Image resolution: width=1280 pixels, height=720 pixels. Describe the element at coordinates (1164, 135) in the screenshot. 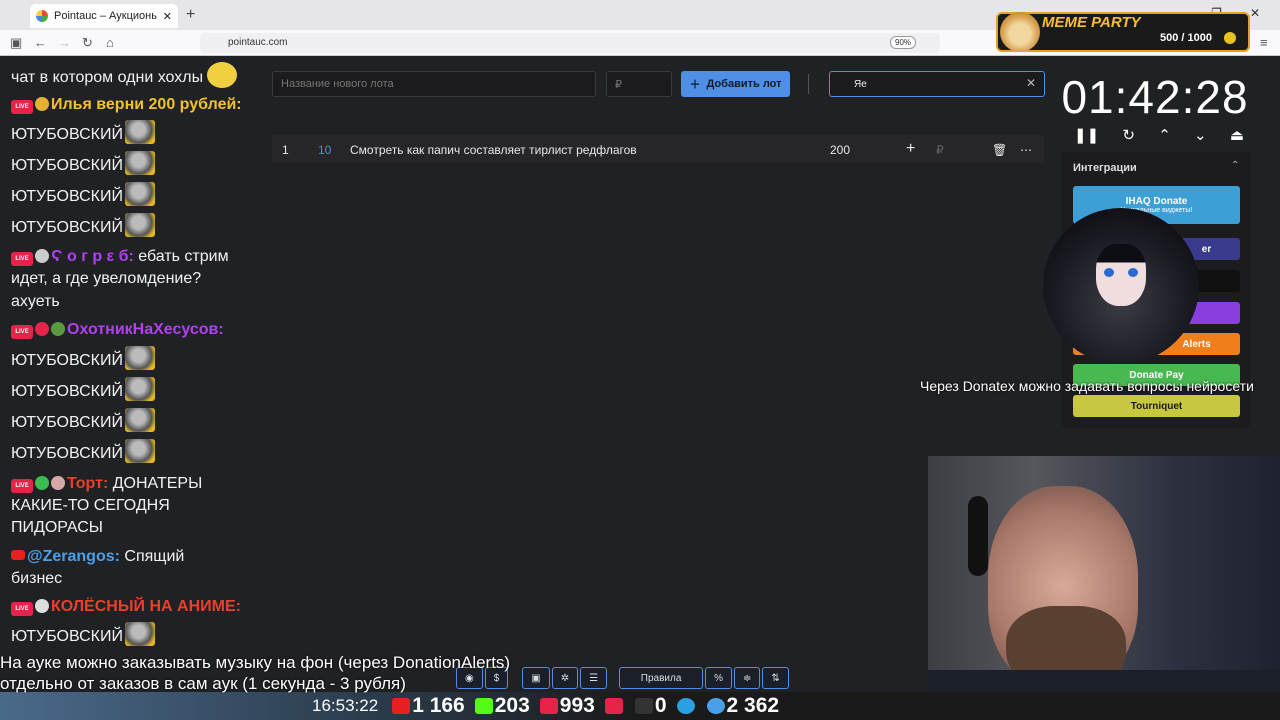

I see `increase-icon: ⌃` at that location.